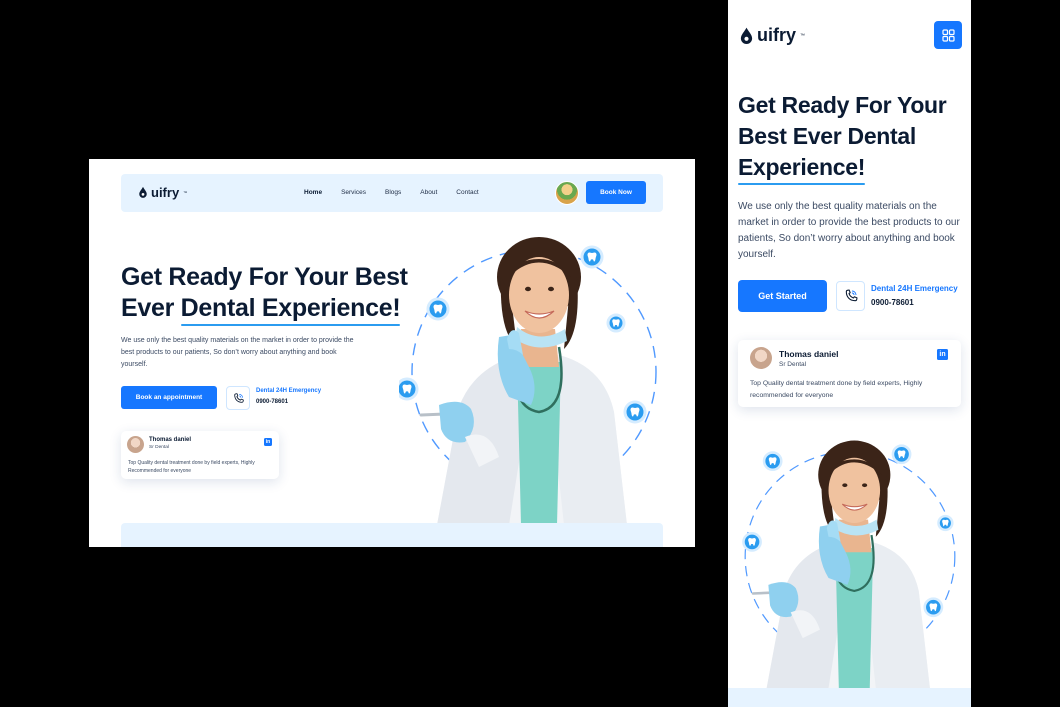 The height and width of the screenshot is (707, 1060). Describe the element at coordinates (185, 192) in the screenshot. I see `brand-trademark: ™` at that location.